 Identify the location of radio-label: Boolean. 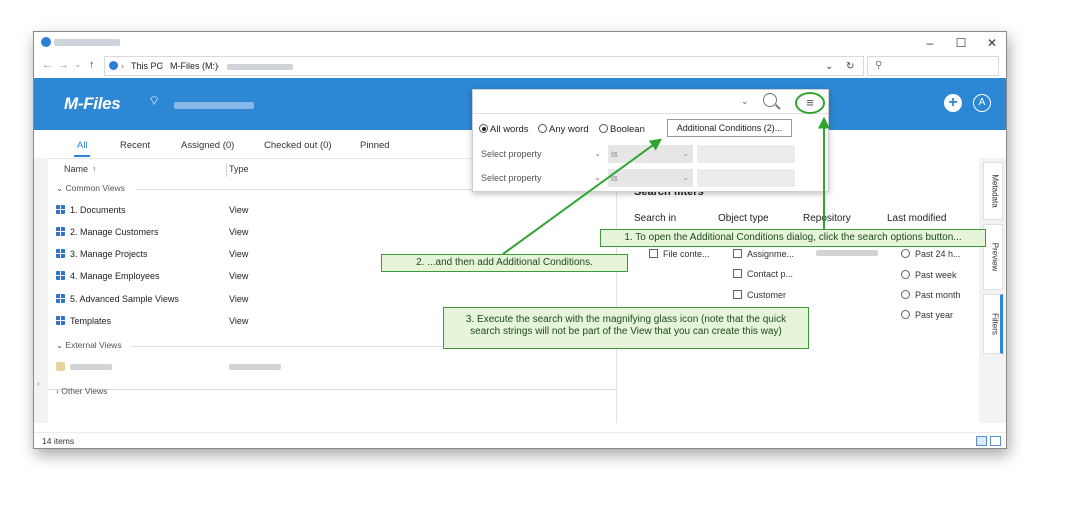
(627, 129).